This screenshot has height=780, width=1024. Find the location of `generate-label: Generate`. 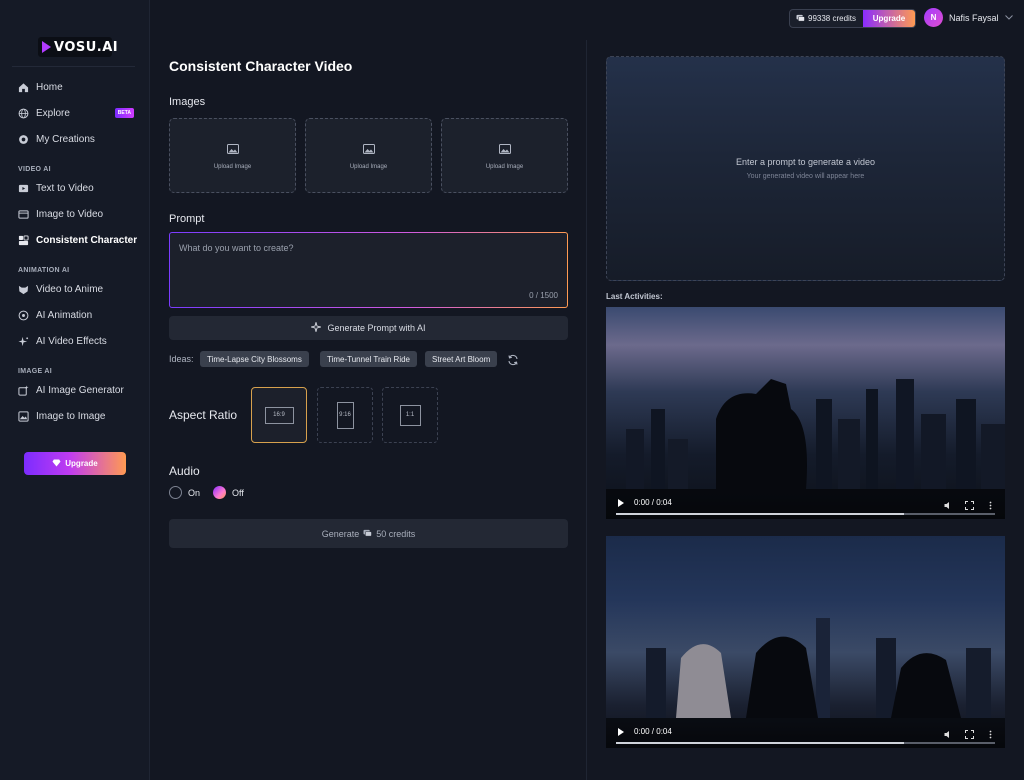

generate-label: Generate is located at coordinates (340, 533).